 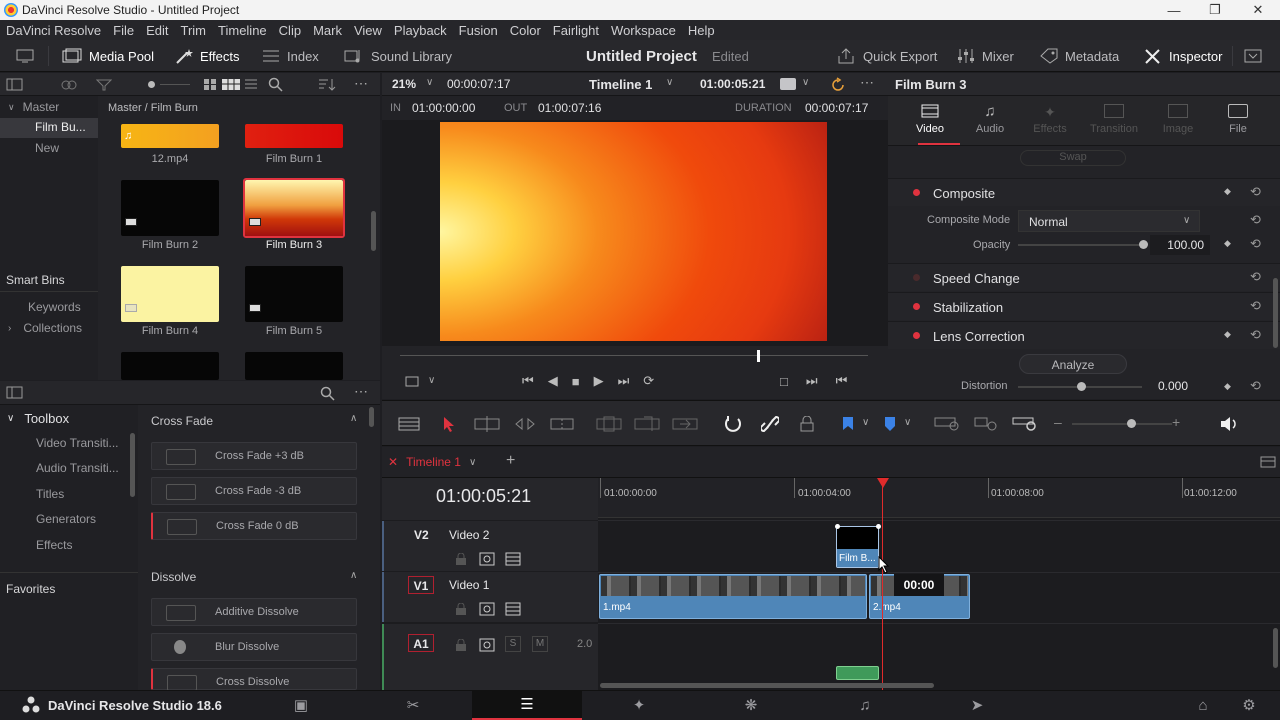 What do you see at coordinates (1084, 306) in the screenshot?
I see `stabilization-section: Stabilization ⟲` at bounding box center [1084, 306].